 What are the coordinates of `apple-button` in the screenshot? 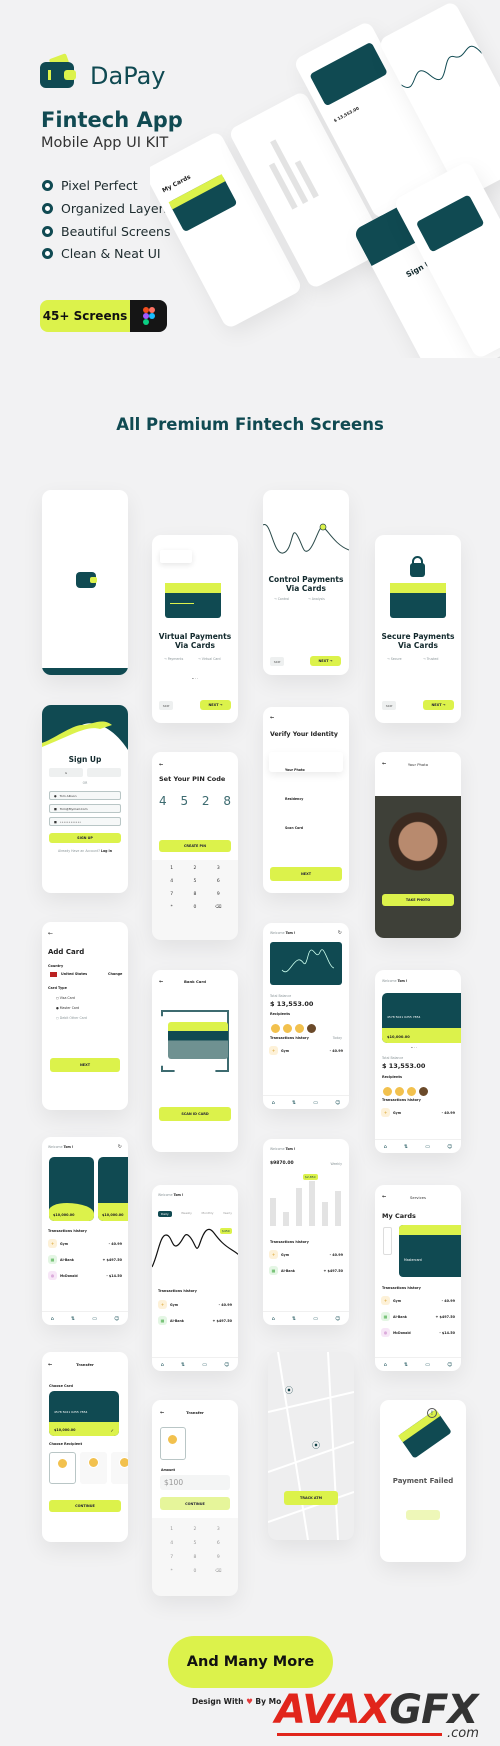 It's located at (104, 772).